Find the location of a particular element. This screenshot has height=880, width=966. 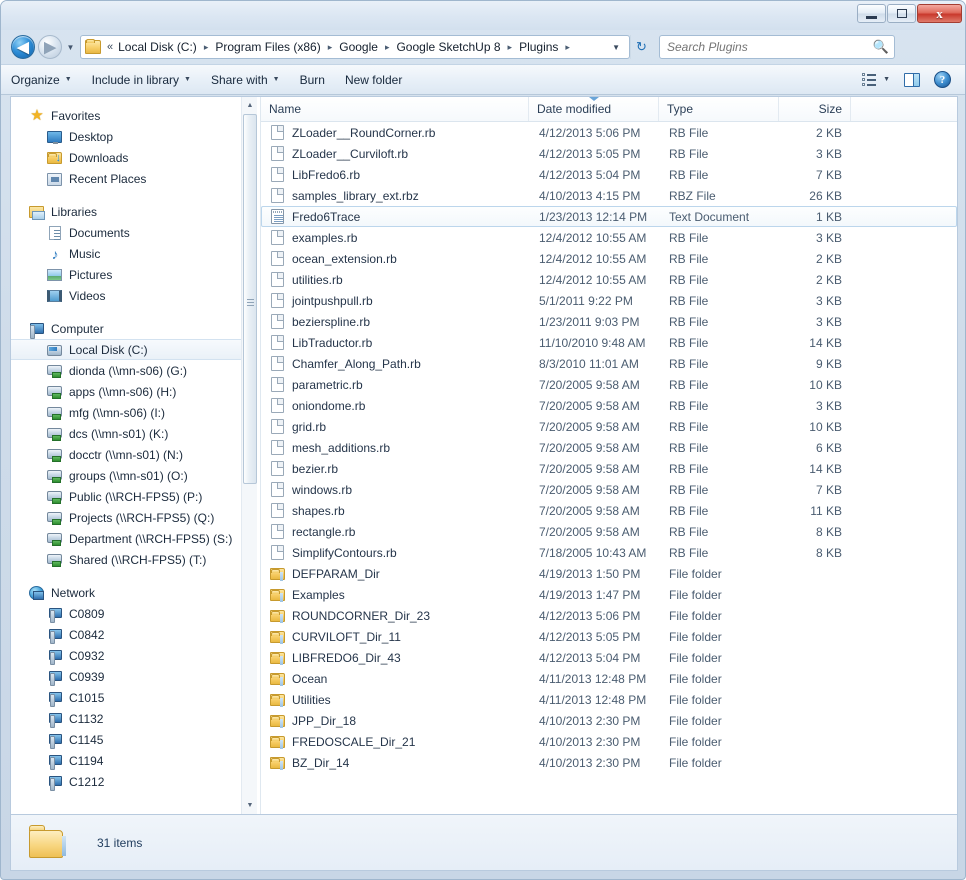

table-row: rectangle.rb 7/20/2005 9:58 AM RB File 8 KB is located at coordinates (609, 531).